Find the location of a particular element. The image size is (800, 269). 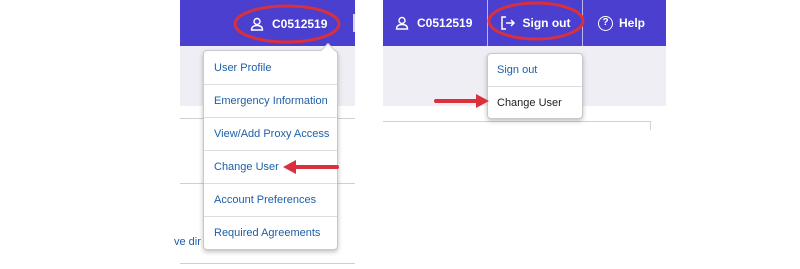

sign-out-label: Sign out is located at coordinates (546, 23).